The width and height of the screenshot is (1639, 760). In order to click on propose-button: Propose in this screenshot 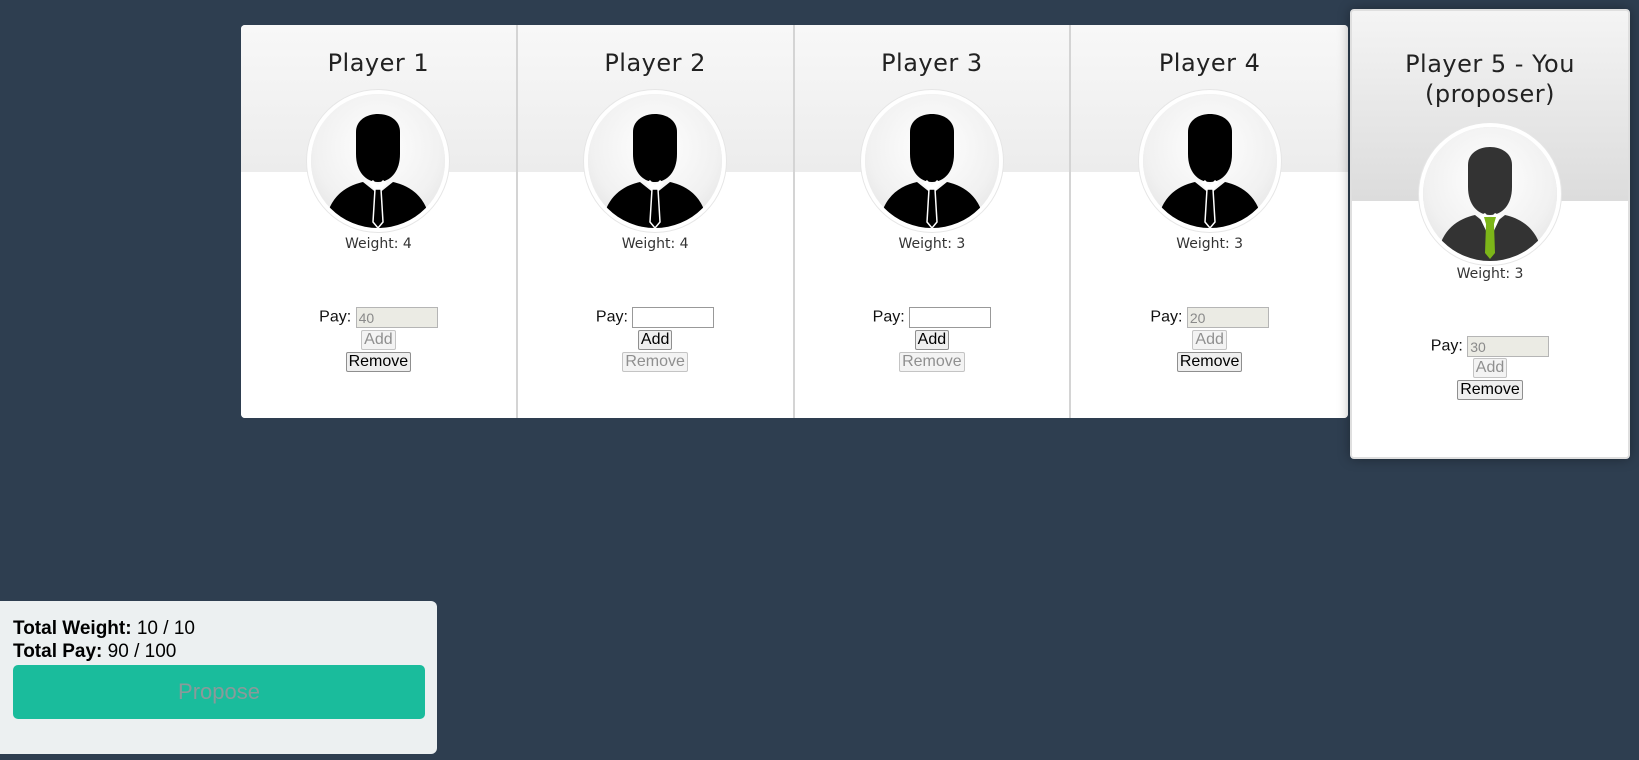, I will do `click(219, 692)`.